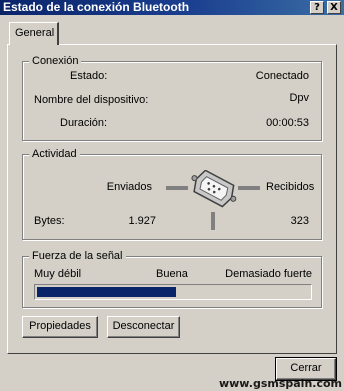 The width and height of the screenshot is (344, 391). Describe the element at coordinates (77, 256) in the screenshot. I see `signal-legend: Fuerza de la señal` at that location.